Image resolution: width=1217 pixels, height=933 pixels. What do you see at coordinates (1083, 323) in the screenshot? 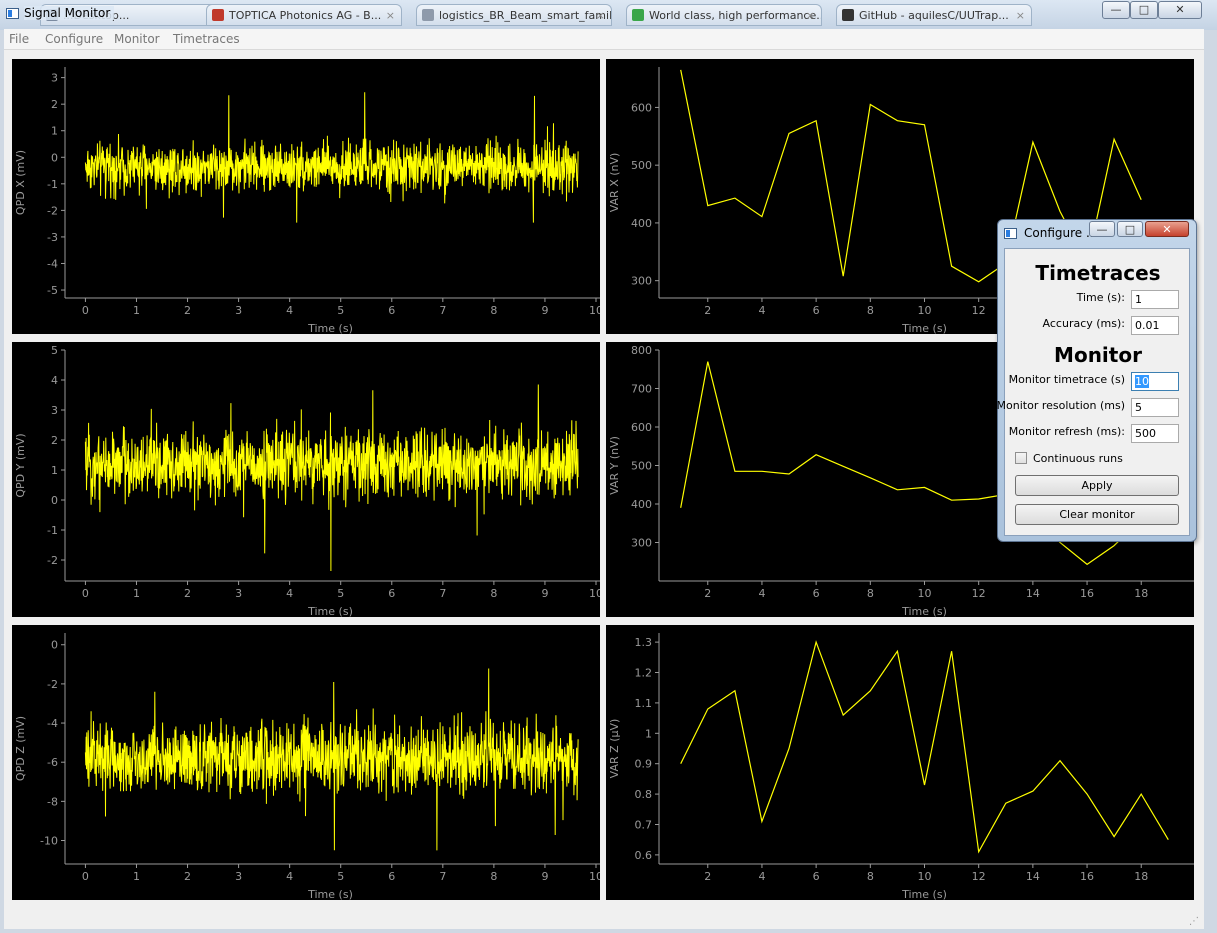
I see `accuracy-label: Accuracy (ms):` at bounding box center [1083, 323].